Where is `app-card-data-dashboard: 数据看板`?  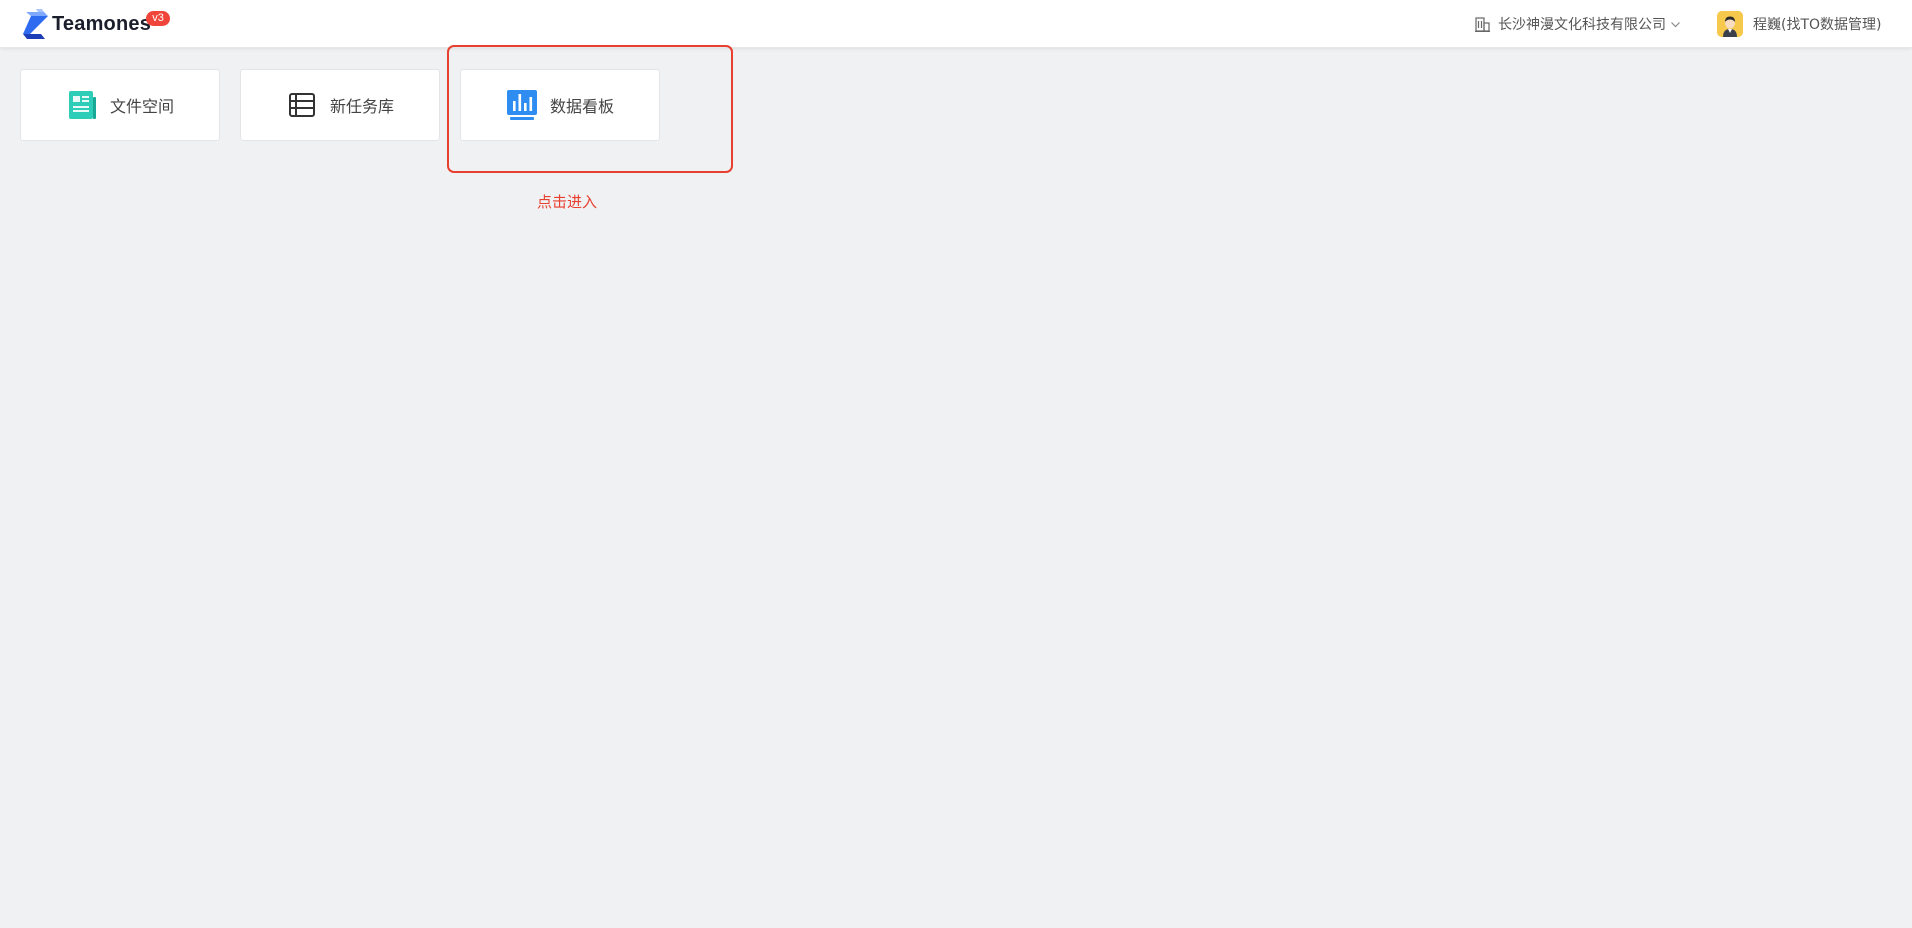 app-card-data-dashboard: 数据看板 is located at coordinates (560, 105).